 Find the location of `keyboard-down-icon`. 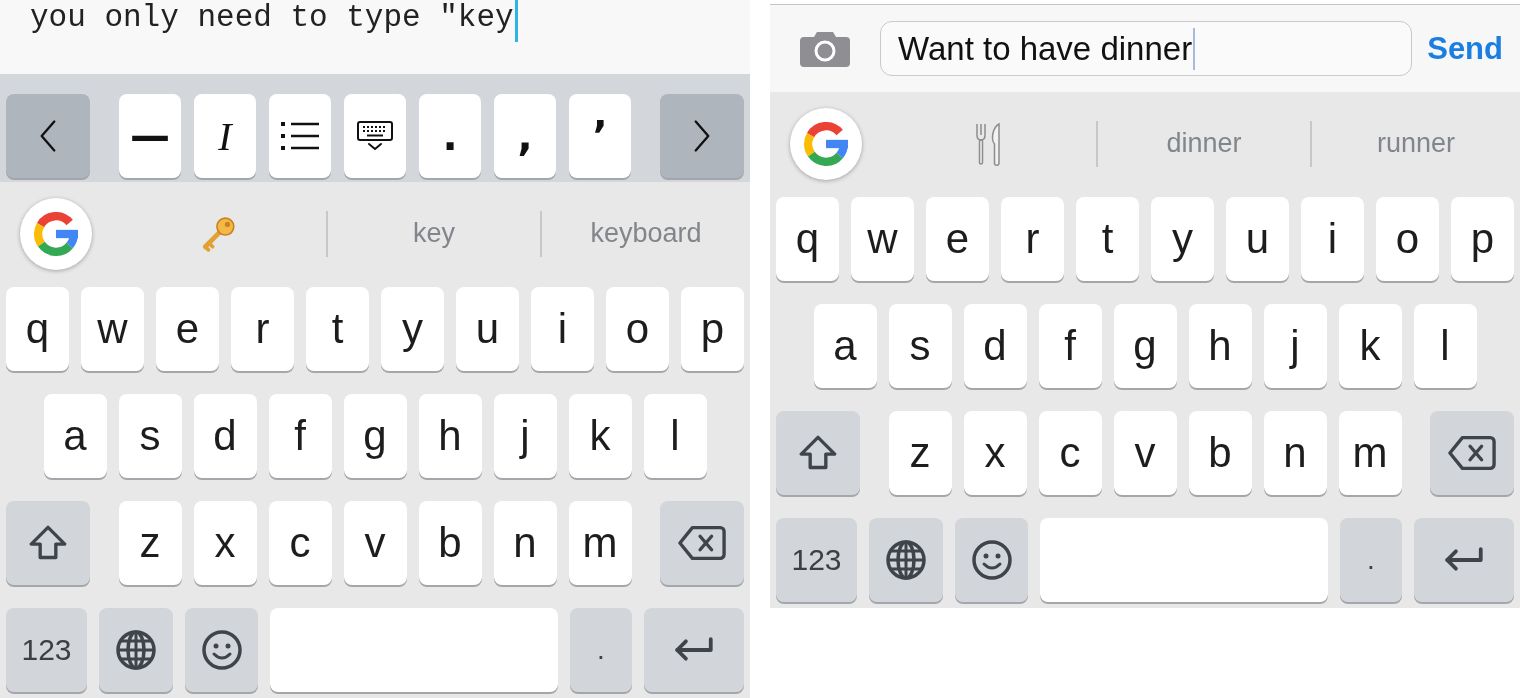

keyboard-down-icon is located at coordinates (375, 136).